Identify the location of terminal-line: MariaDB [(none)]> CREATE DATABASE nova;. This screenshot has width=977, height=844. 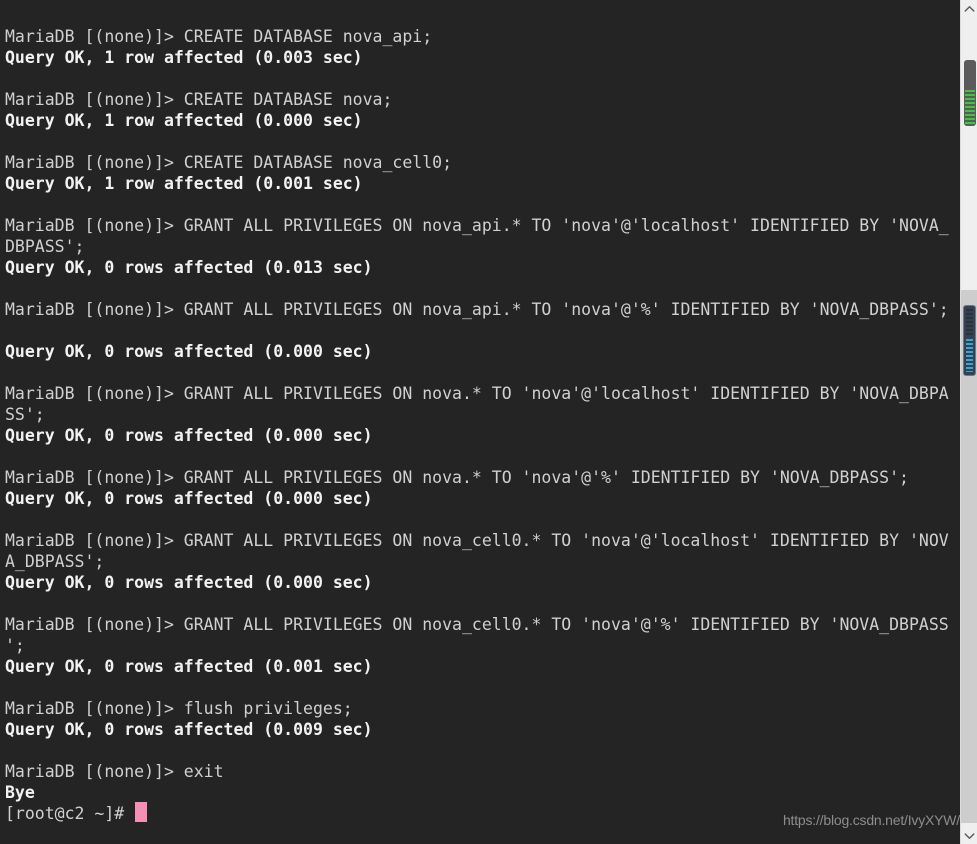
(199, 99).